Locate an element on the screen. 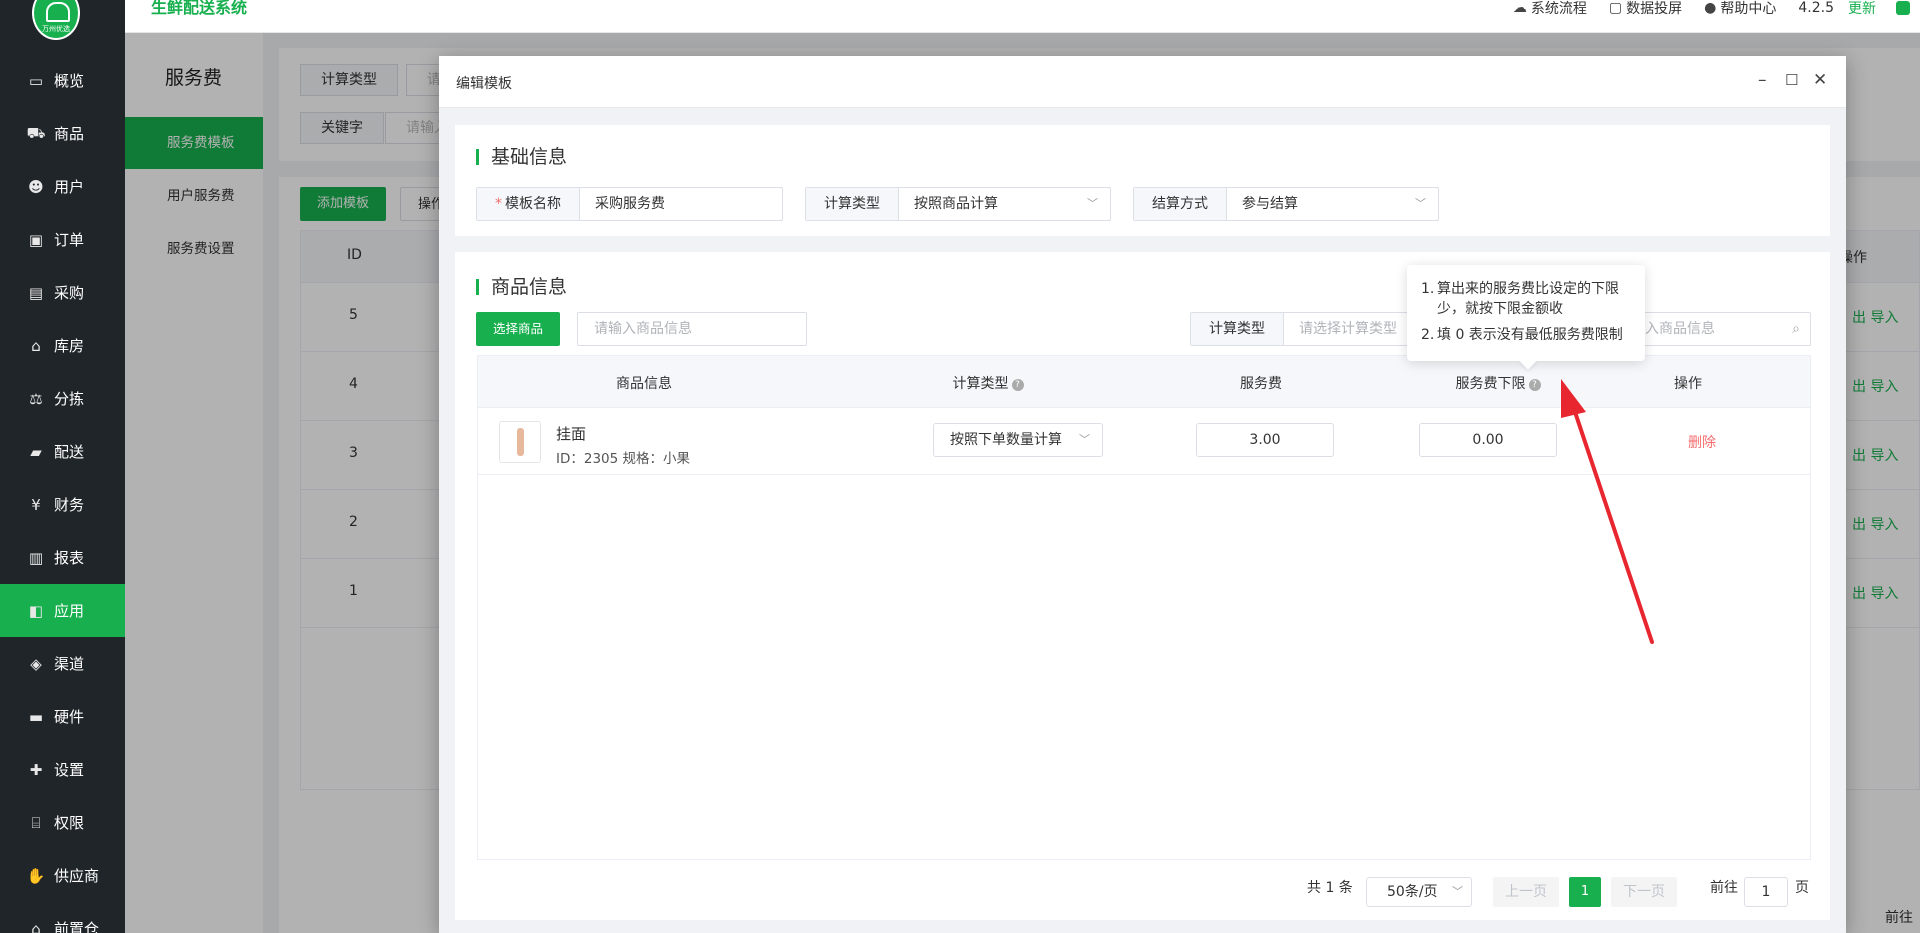 Image resolution: width=1920 pixels, height=933 pixels. arrow-head is located at coordinates (1573, 398).